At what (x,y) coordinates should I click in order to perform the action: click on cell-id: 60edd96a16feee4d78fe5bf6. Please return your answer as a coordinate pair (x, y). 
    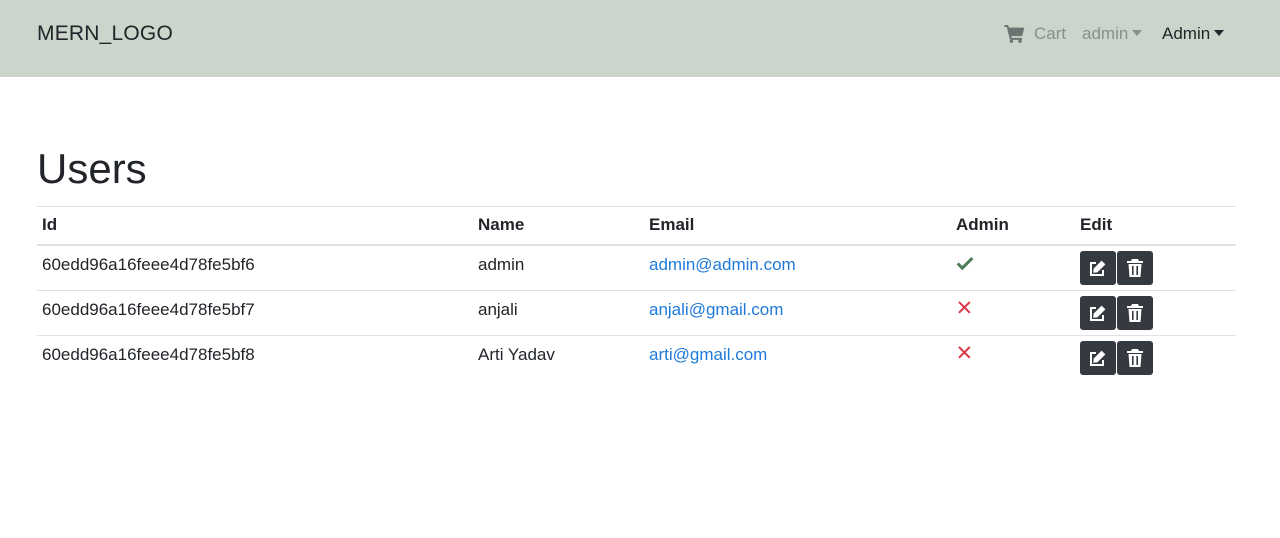
    Looking at the image, I should click on (255, 267).